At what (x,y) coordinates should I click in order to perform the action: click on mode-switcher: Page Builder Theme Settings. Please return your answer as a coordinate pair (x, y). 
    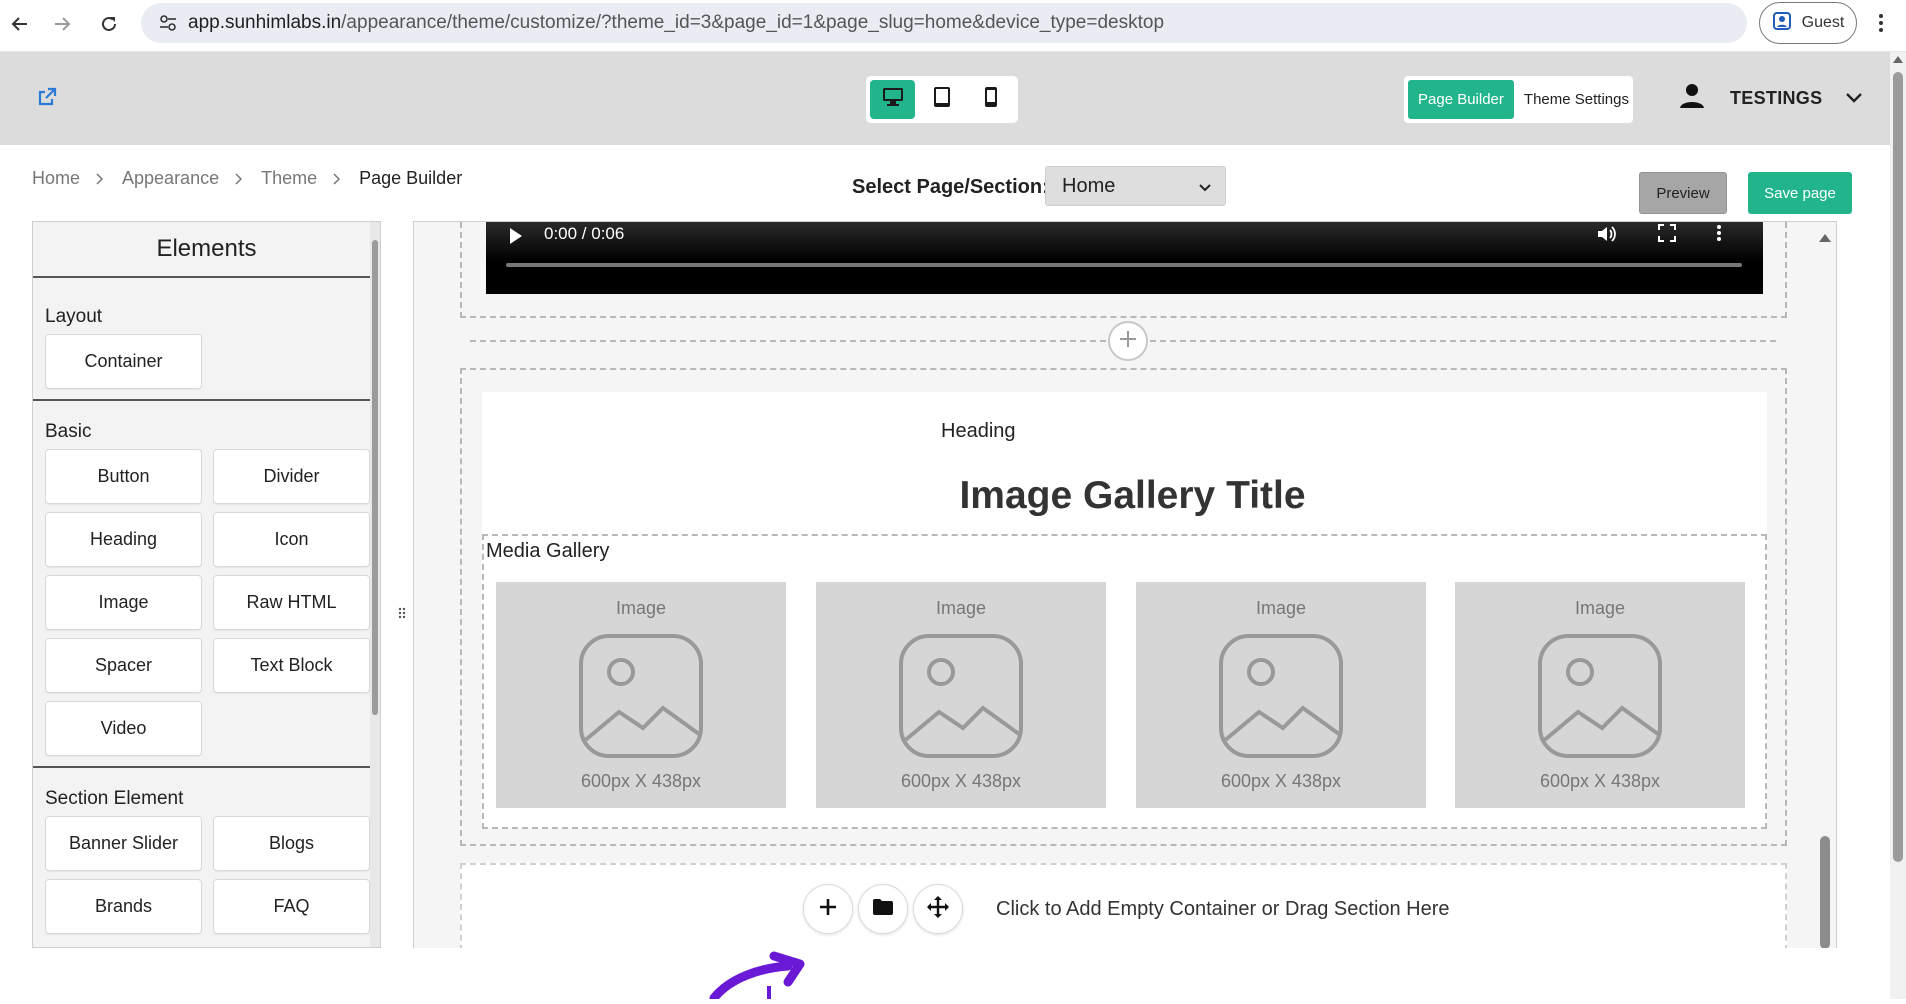
    Looking at the image, I should click on (1518, 99).